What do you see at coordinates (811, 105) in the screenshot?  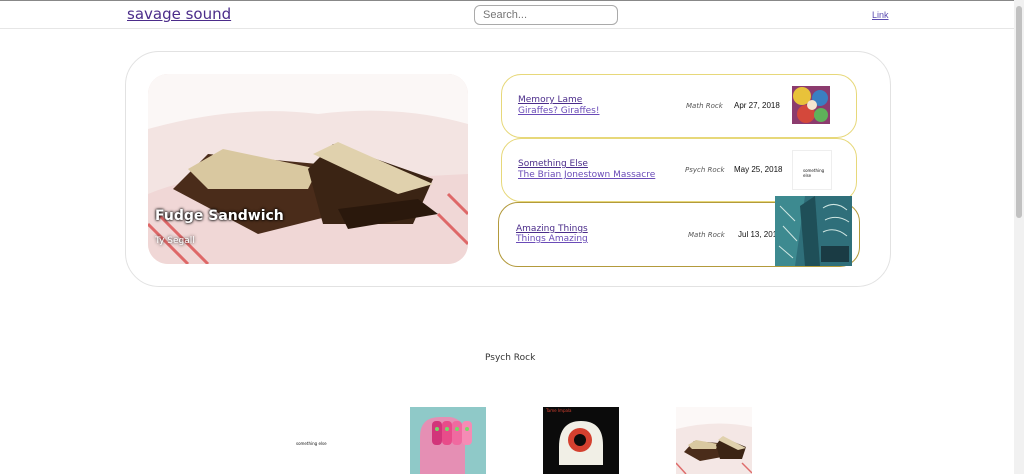 I see `psychedelic-collage-cover-icon` at bounding box center [811, 105].